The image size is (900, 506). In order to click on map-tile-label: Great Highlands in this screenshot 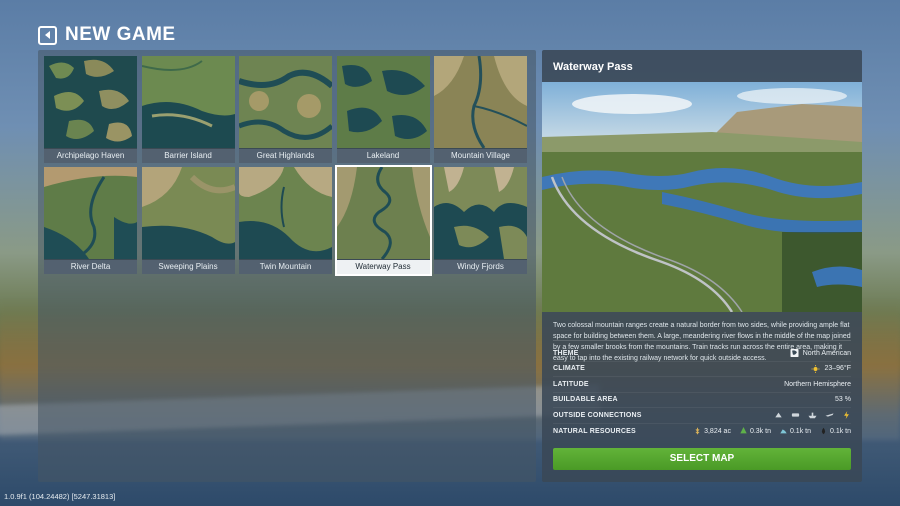, I will do `click(285, 156)`.